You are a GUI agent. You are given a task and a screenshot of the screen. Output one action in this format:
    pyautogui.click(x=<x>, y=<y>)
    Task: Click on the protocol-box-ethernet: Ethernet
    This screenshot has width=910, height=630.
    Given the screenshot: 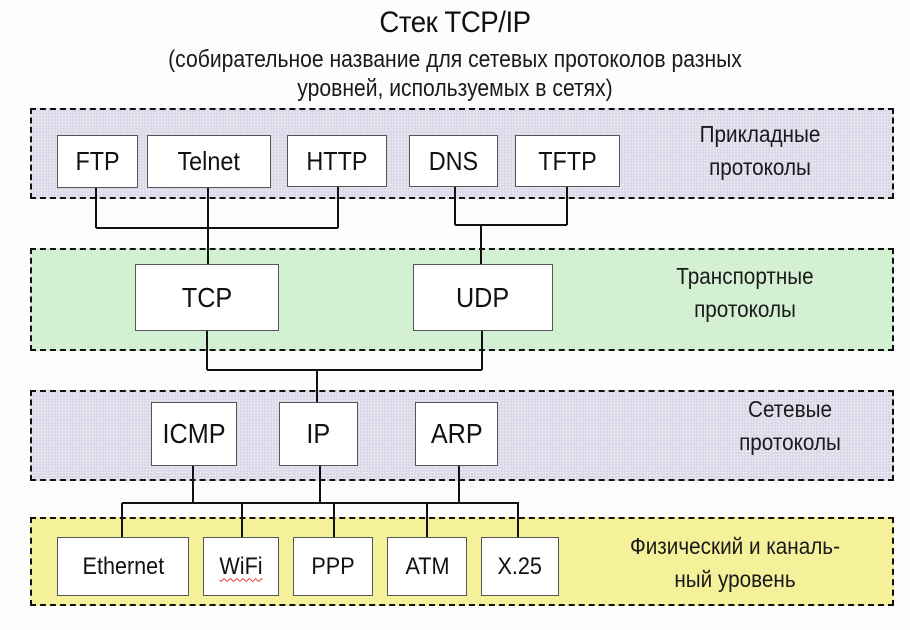 What is the action you would take?
    pyautogui.click(x=123, y=566)
    